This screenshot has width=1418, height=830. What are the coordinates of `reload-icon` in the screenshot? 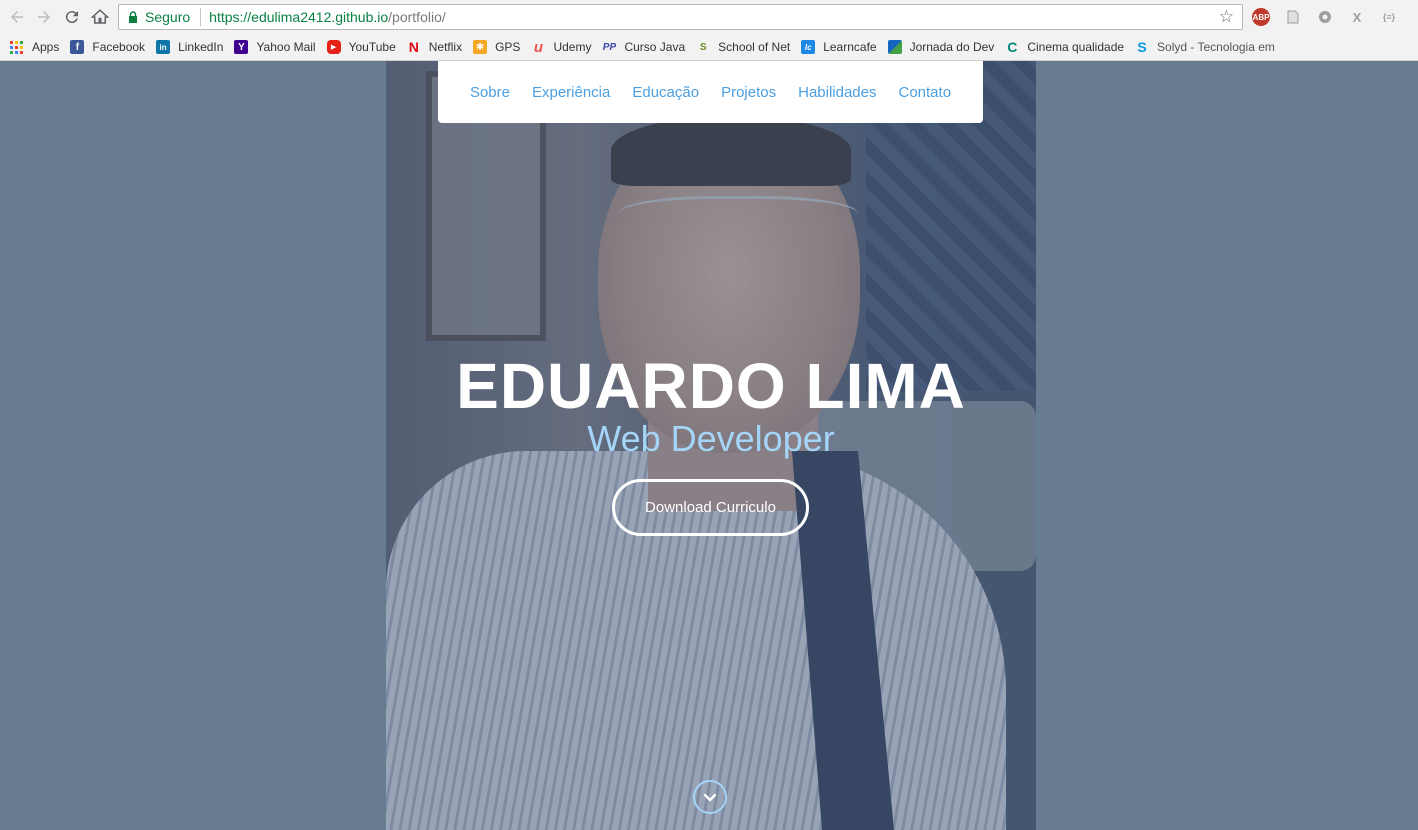 It's located at (72, 17).